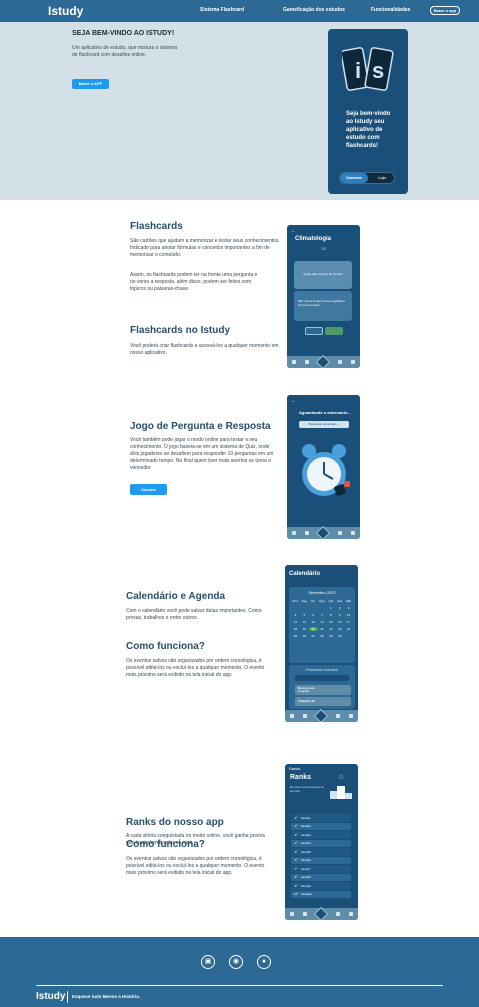 Image resolution: width=479 pixels, height=1007 pixels. What do you see at coordinates (330, 615) in the screenshot?
I see `calendar-day: 8` at bounding box center [330, 615].